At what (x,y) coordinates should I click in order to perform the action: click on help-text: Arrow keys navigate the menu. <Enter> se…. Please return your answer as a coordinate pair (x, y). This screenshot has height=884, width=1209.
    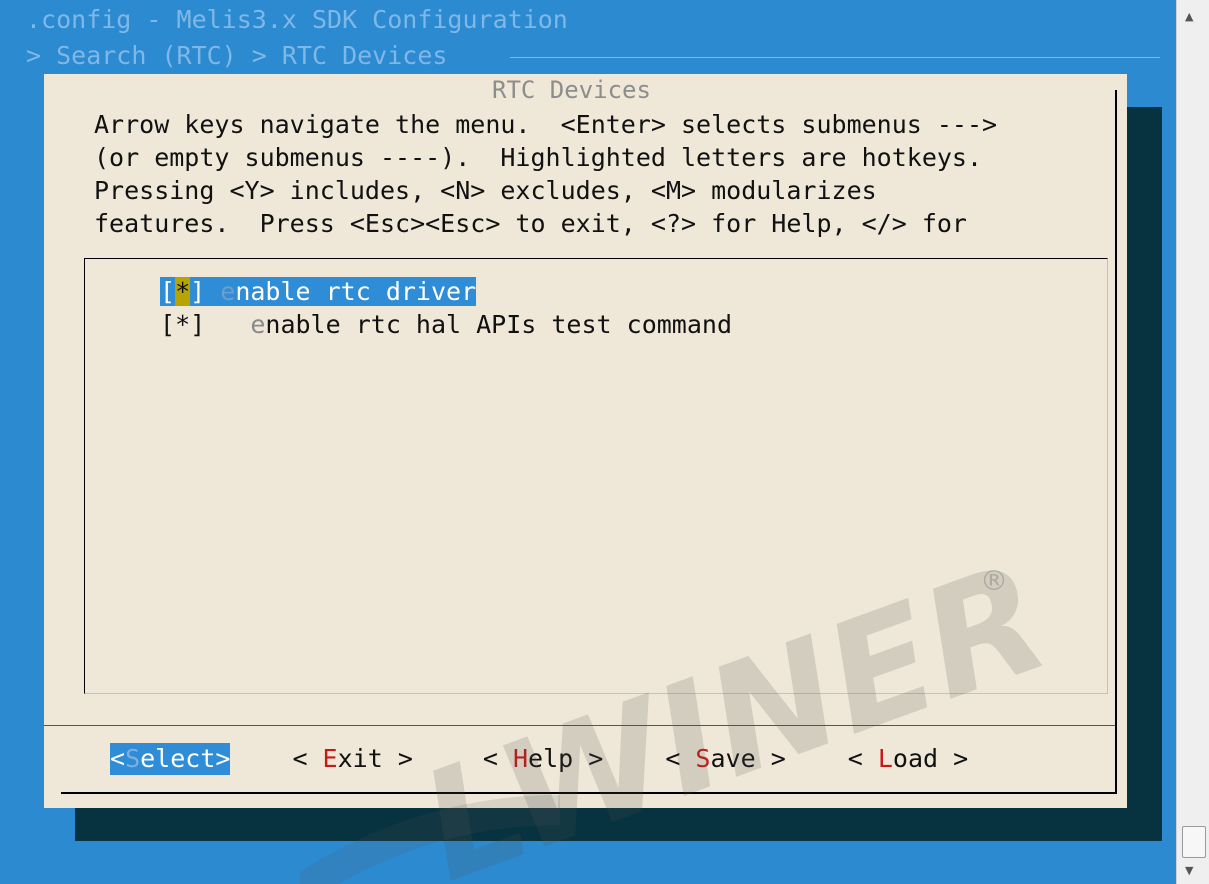
    Looking at the image, I should click on (545, 174).